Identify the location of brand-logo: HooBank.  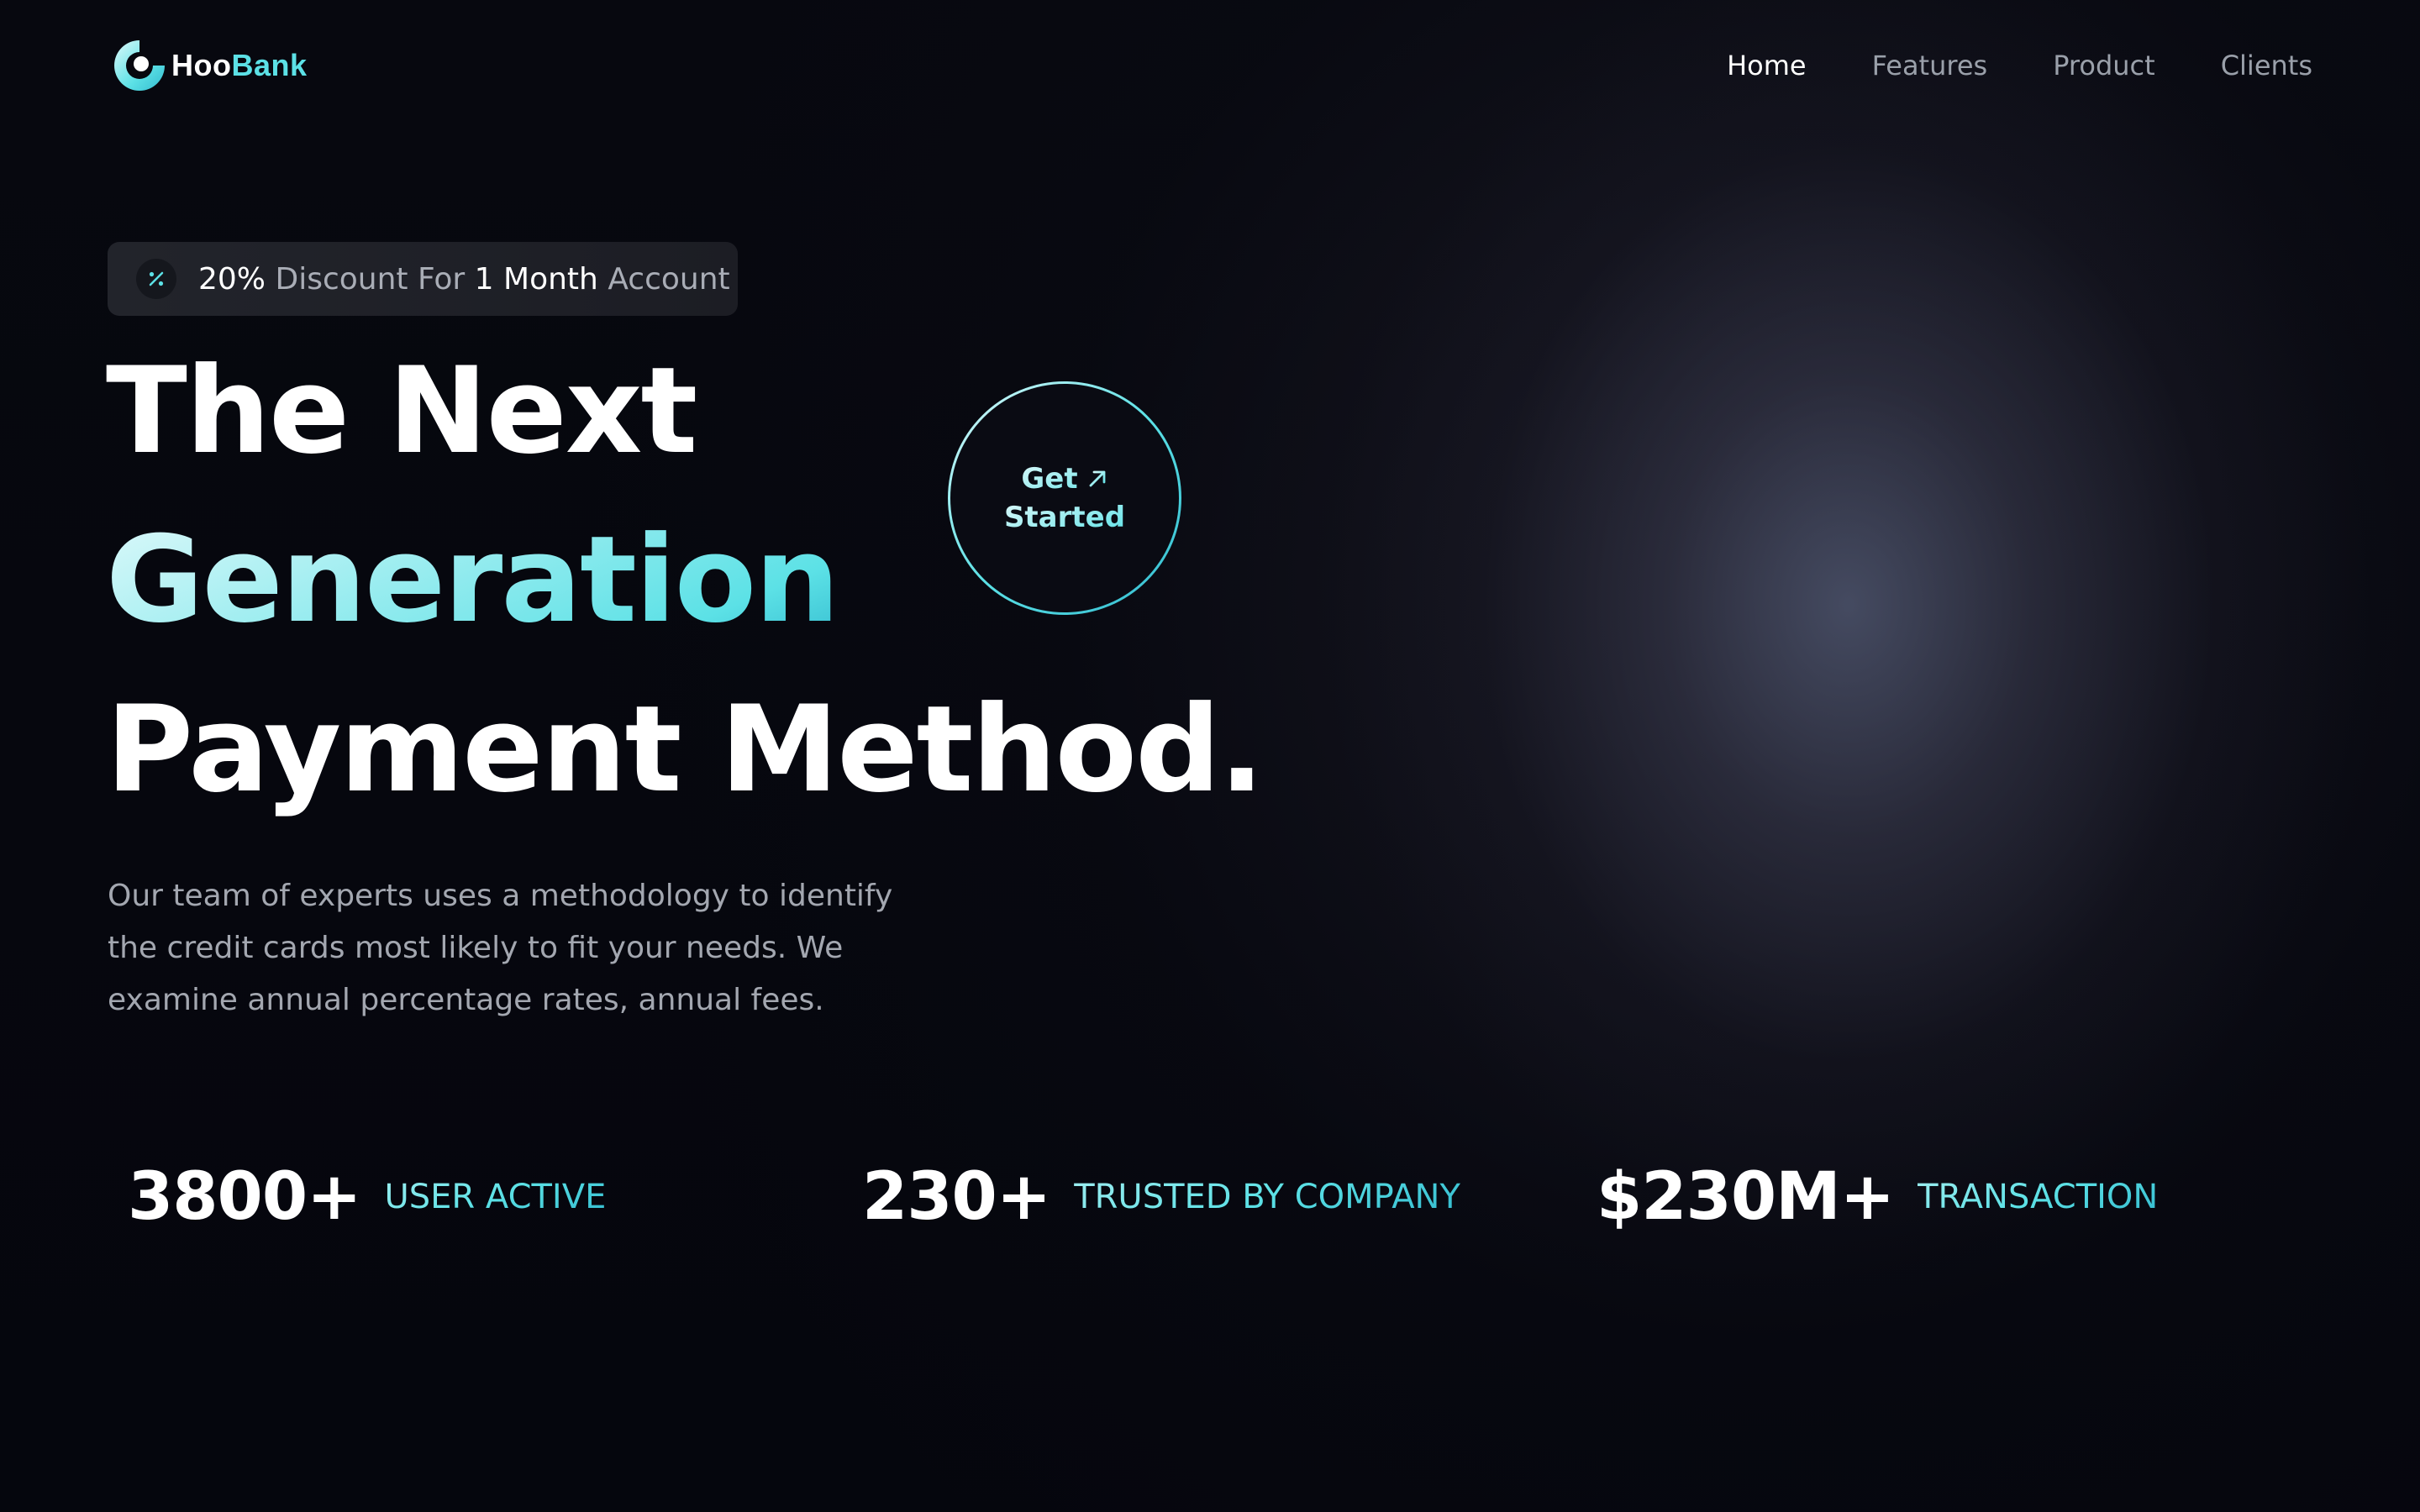
(210, 65).